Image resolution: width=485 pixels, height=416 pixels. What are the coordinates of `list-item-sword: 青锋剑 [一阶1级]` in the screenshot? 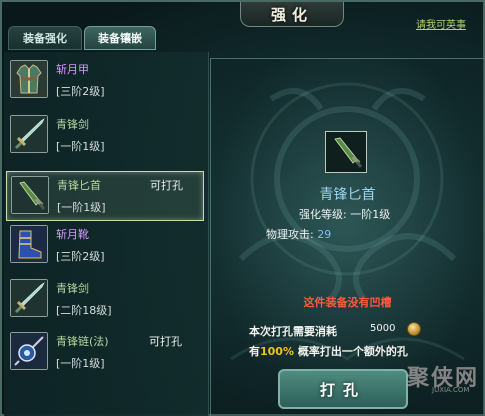 It's located at (105, 136).